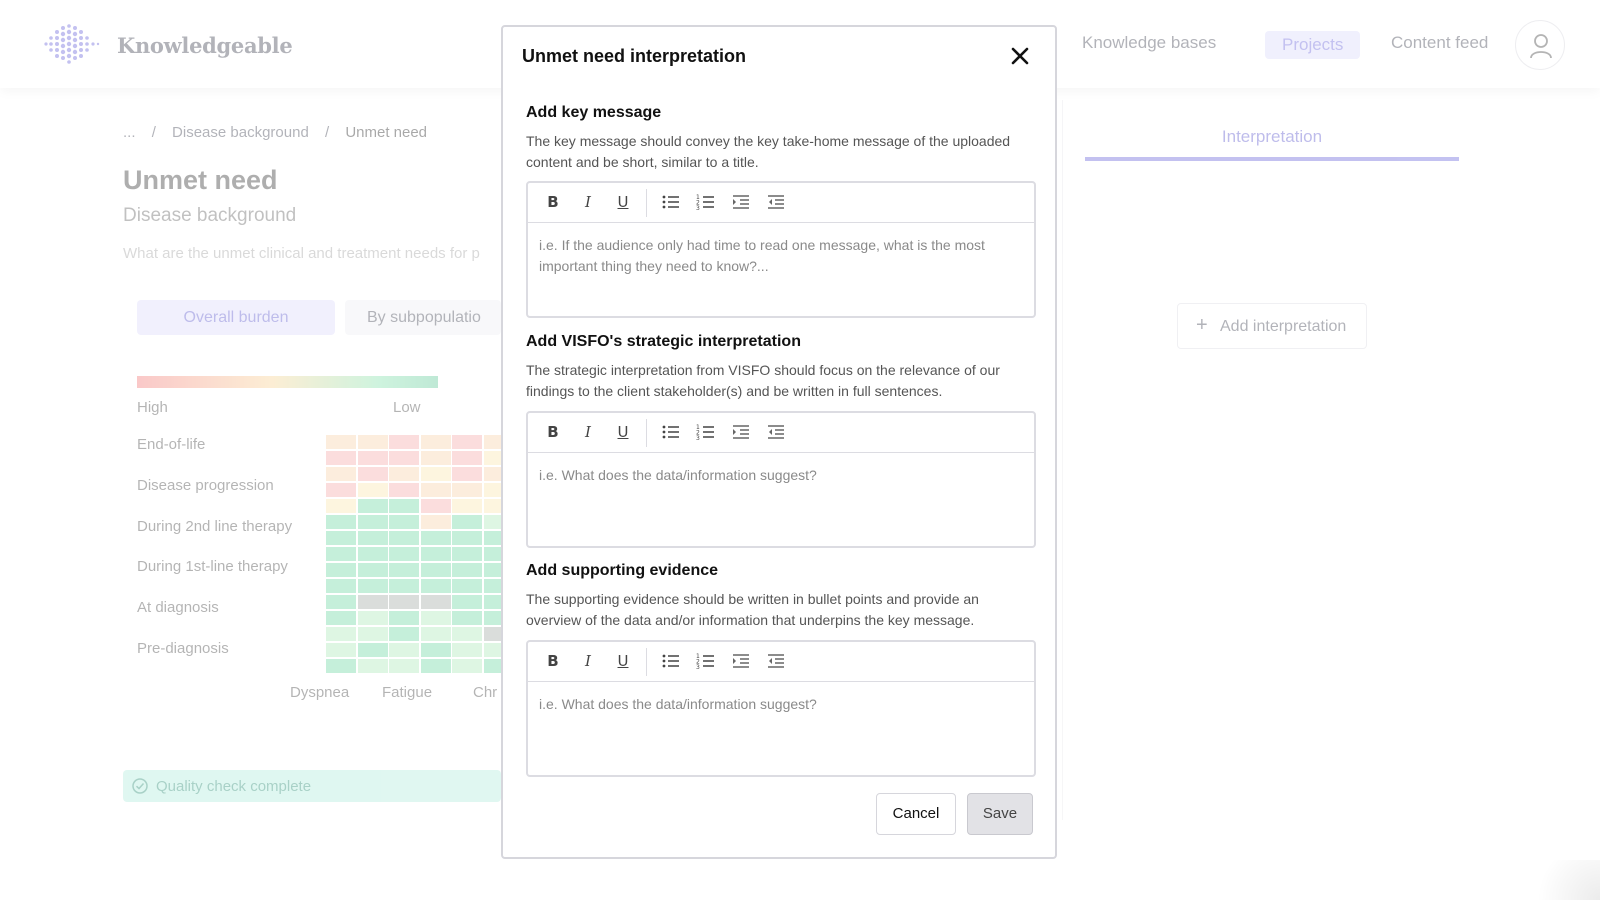  I want to click on heatmap-col-label: Fatigue, so click(407, 692).